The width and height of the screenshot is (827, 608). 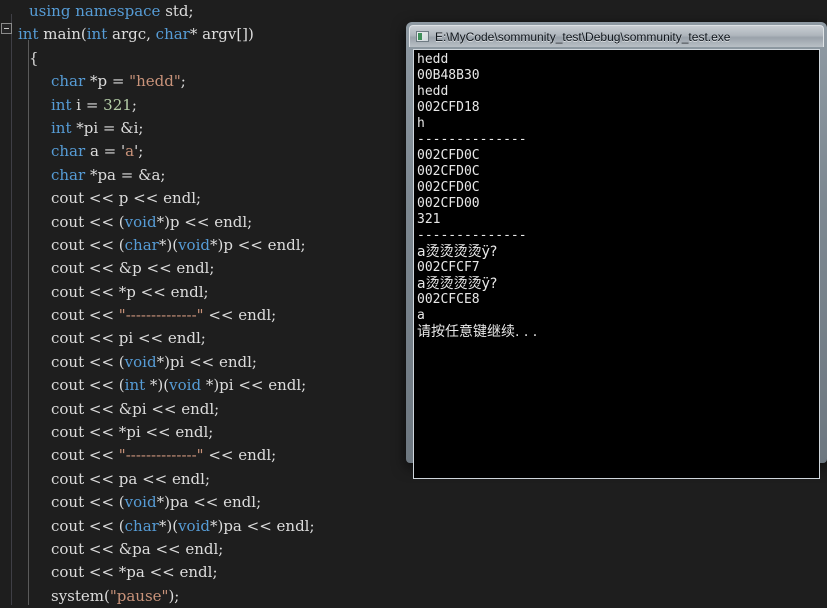 I want to click on code-token: *)(, so click(x=168, y=525).